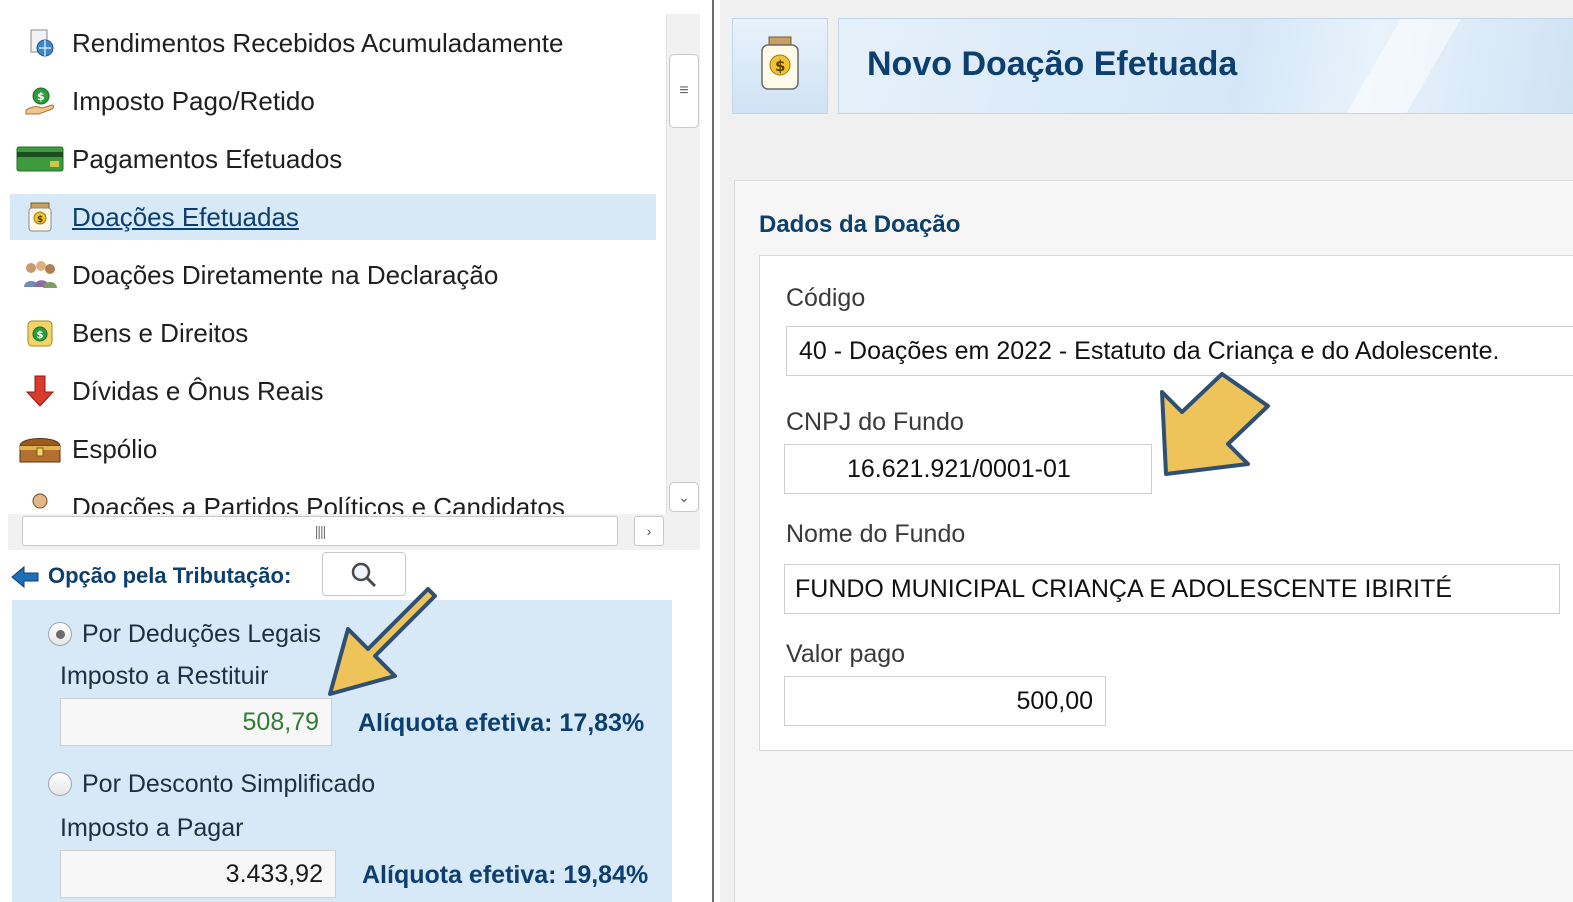  What do you see at coordinates (160, 332) in the screenshot?
I see `sidebar-item-label: Bens e Direitos` at bounding box center [160, 332].